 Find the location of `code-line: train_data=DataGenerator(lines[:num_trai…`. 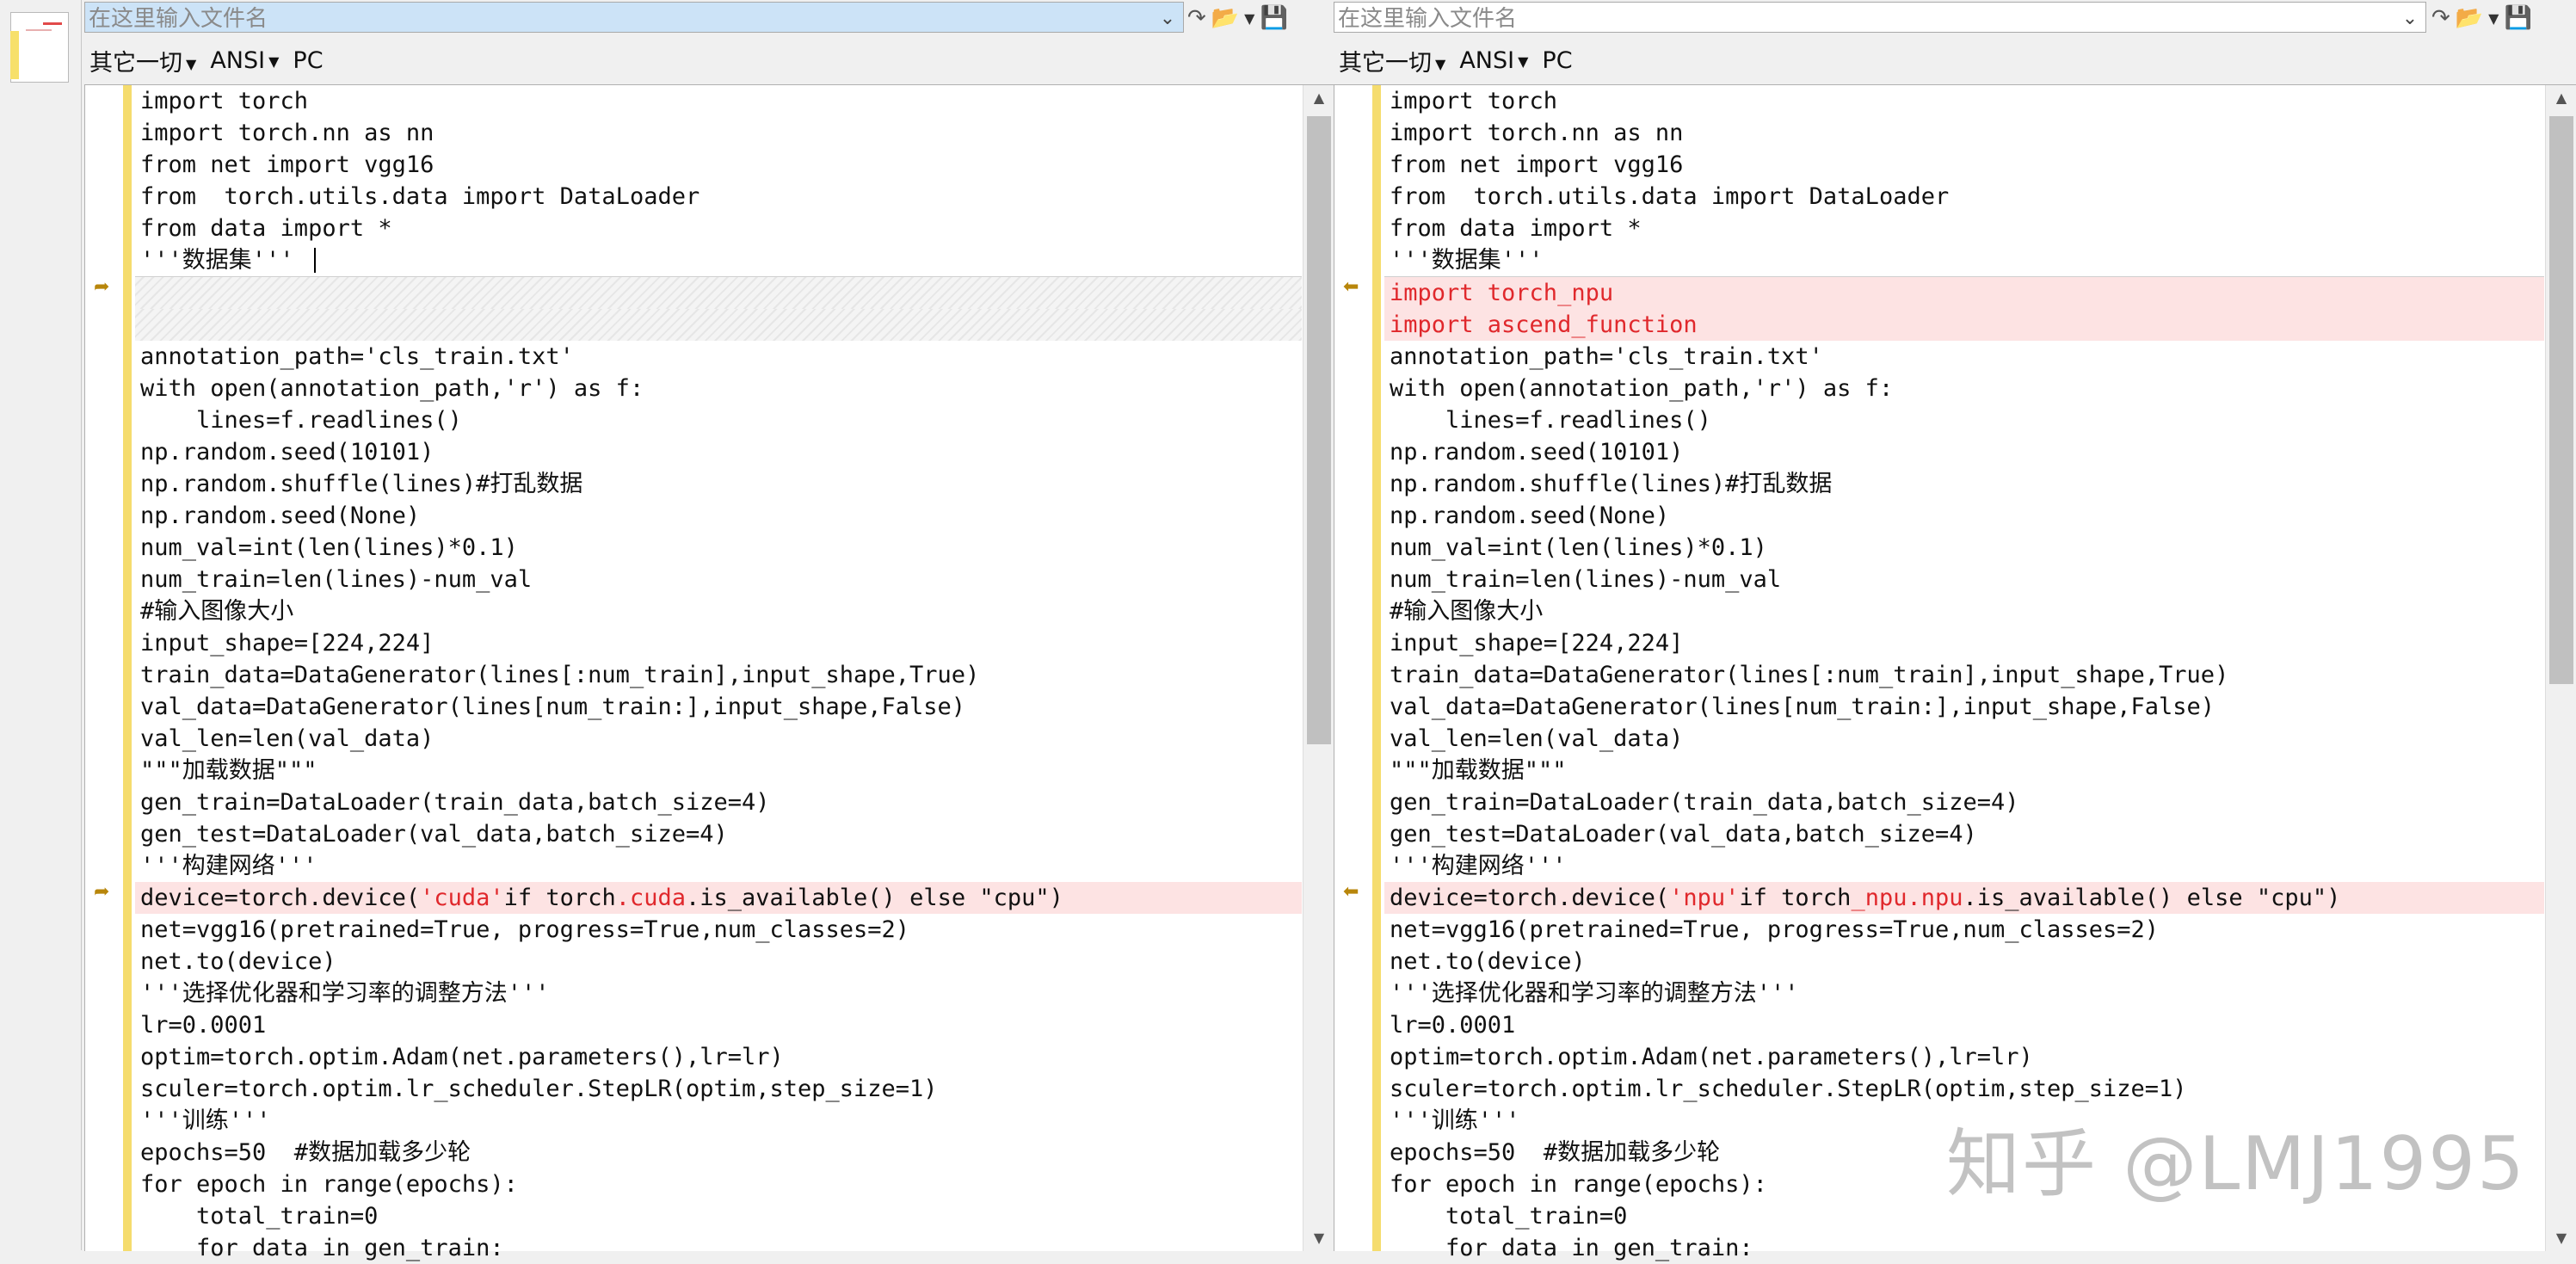

code-line: train_data=DataGenerator(lines[:num_trai… is located at coordinates (1964, 675).